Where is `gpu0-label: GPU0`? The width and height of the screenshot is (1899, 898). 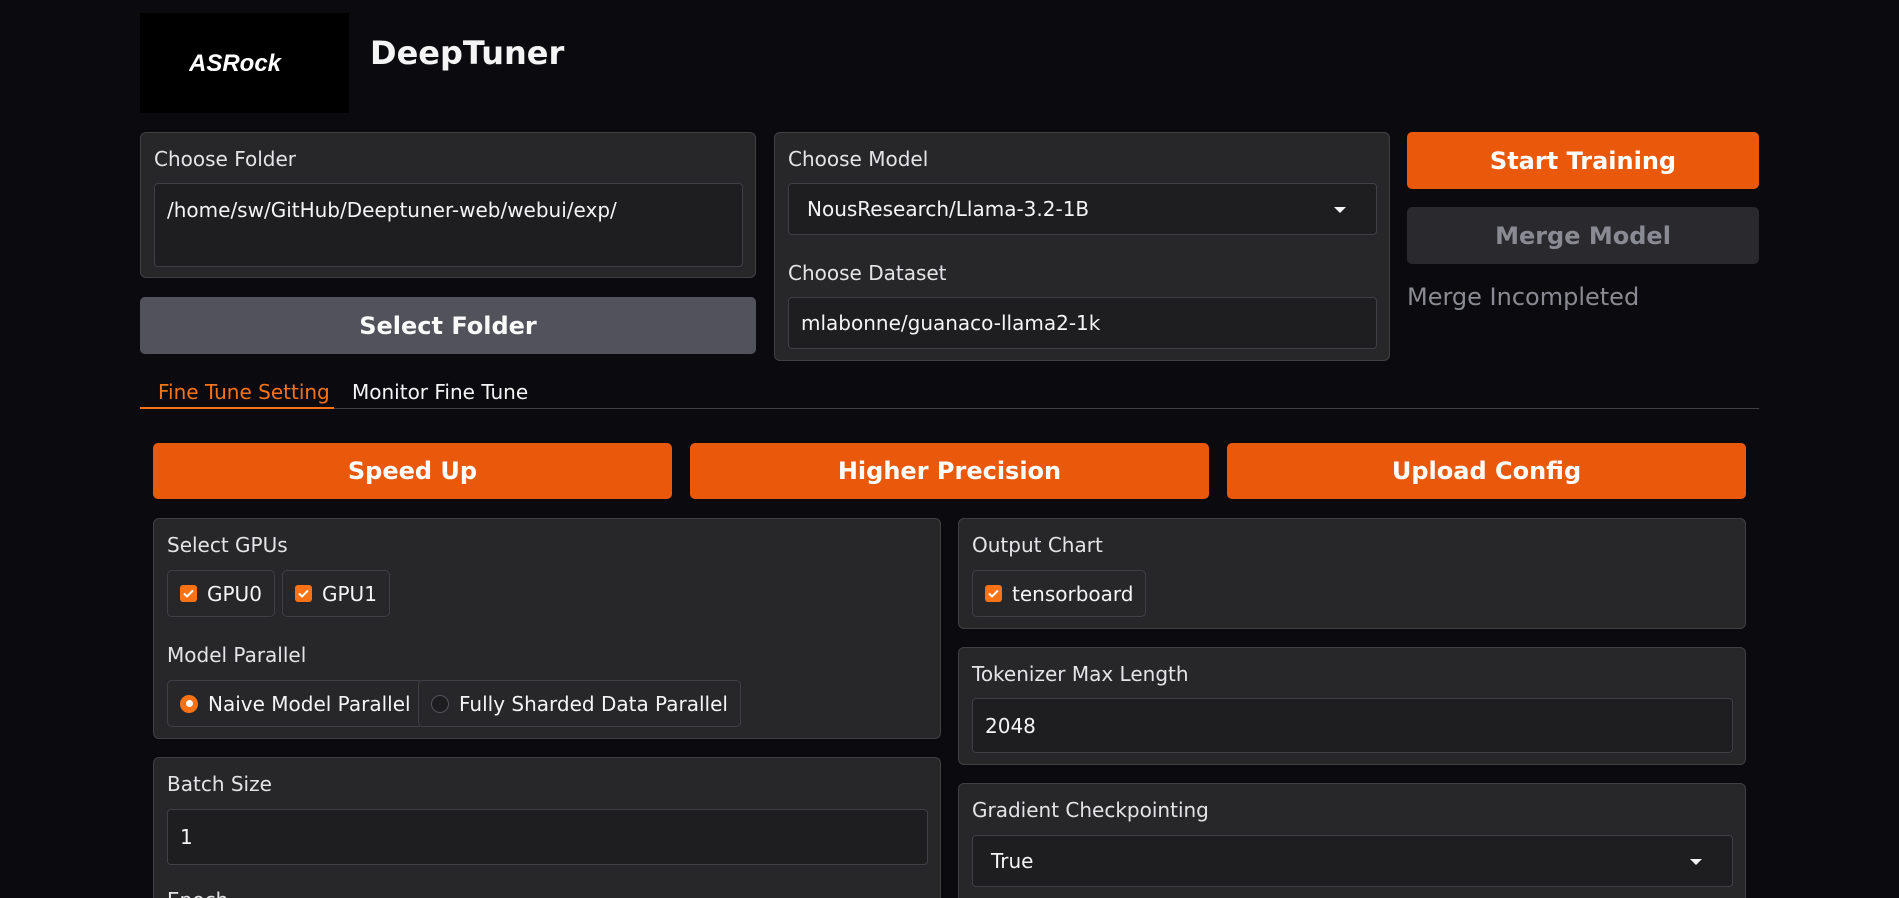 gpu0-label: GPU0 is located at coordinates (234, 593).